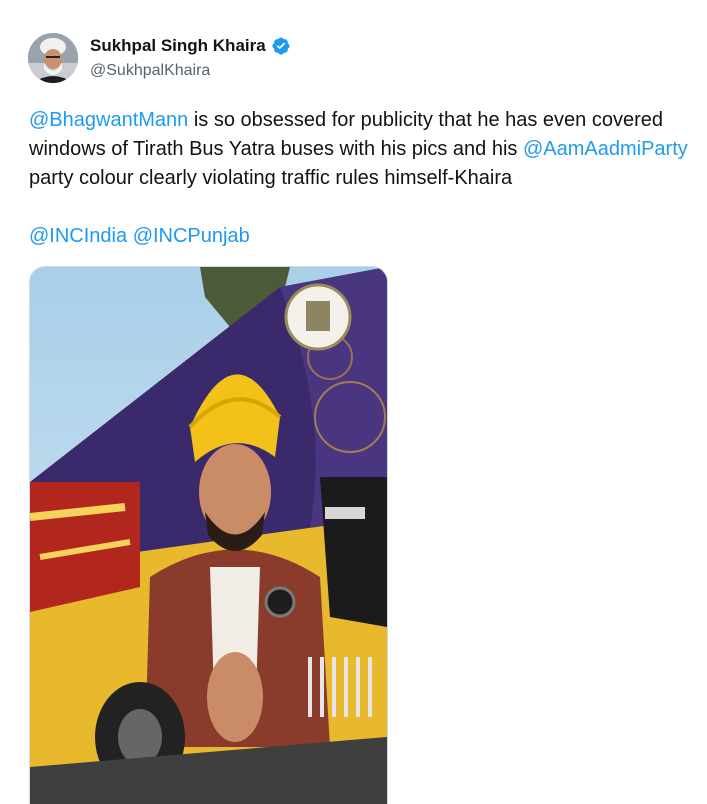  What do you see at coordinates (78, 236) in the screenshot?
I see `mention-incindia: @INCIndia` at bounding box center [78, 236].